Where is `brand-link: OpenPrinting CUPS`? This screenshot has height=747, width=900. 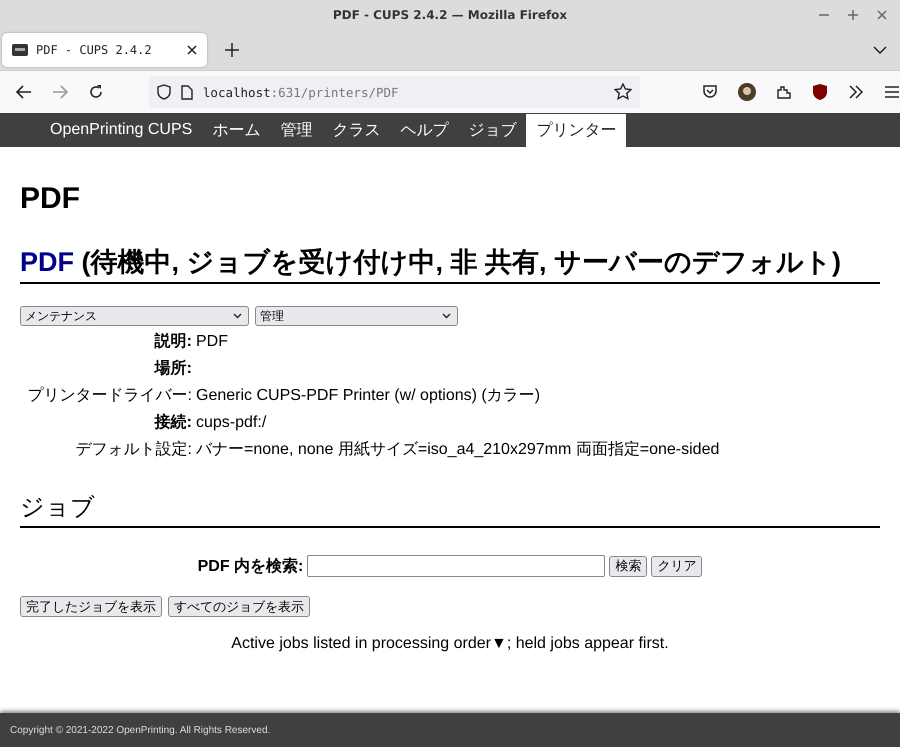 brand-link: OpenPrinting CUPS is located at coordinates (121, 130).